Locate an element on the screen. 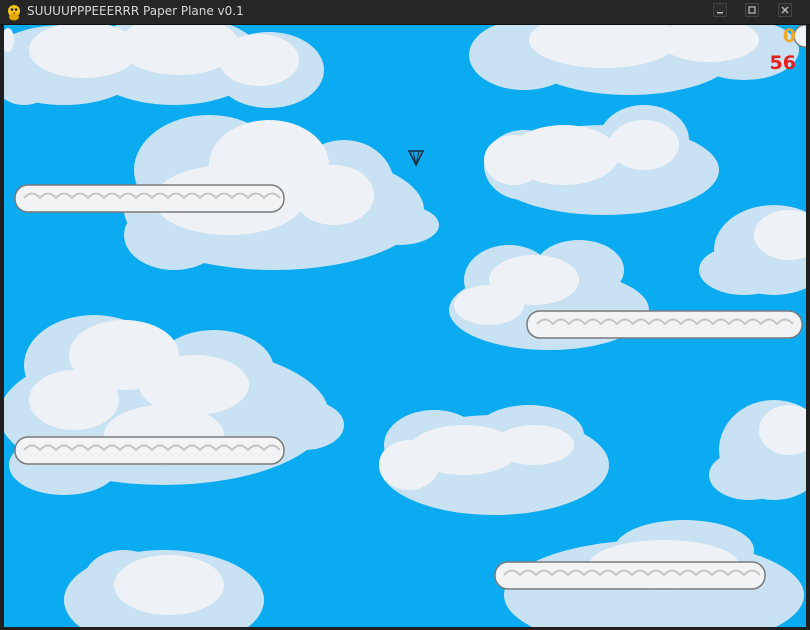  pygame-snake-icon is located at coordinates (14, 13).